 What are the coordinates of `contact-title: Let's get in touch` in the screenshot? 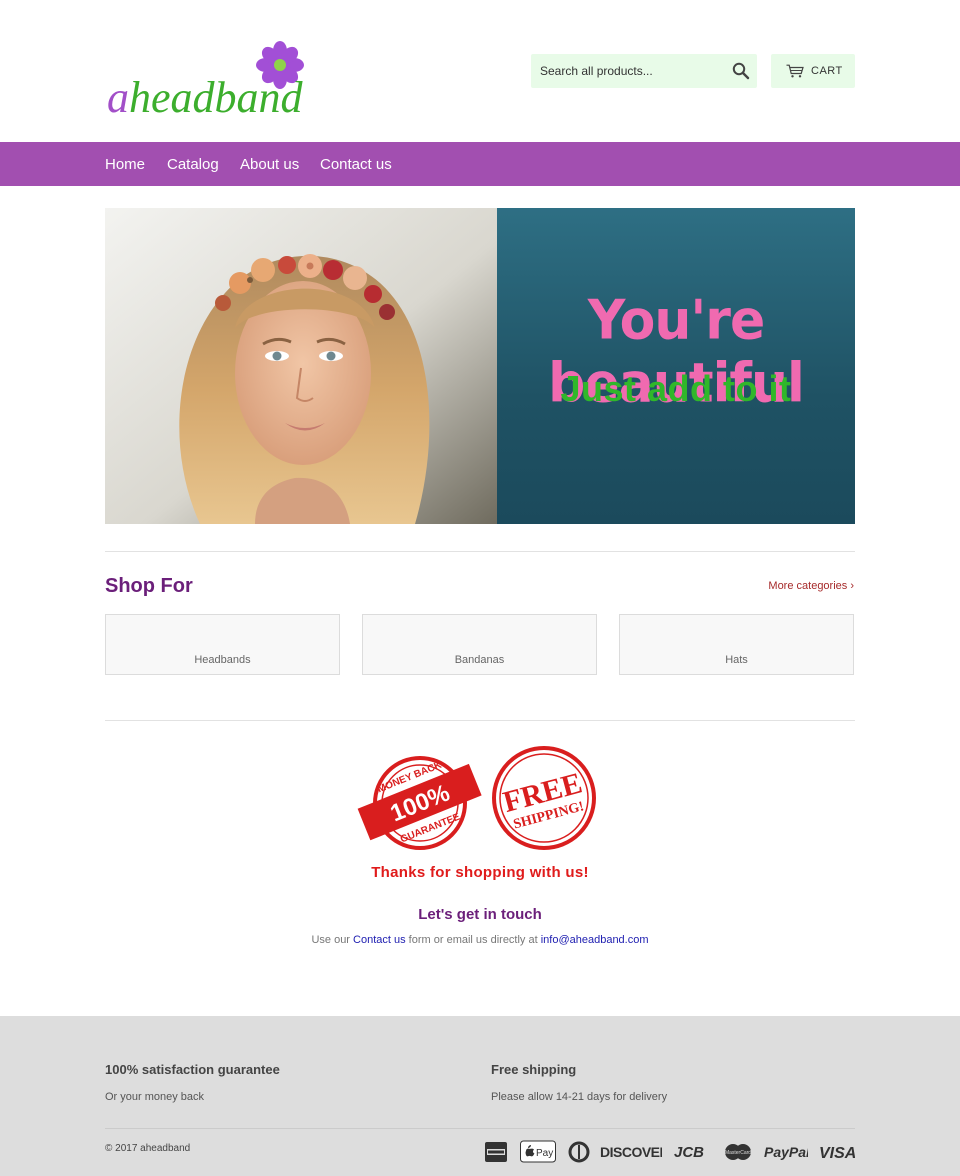 It's located at (480, 914).